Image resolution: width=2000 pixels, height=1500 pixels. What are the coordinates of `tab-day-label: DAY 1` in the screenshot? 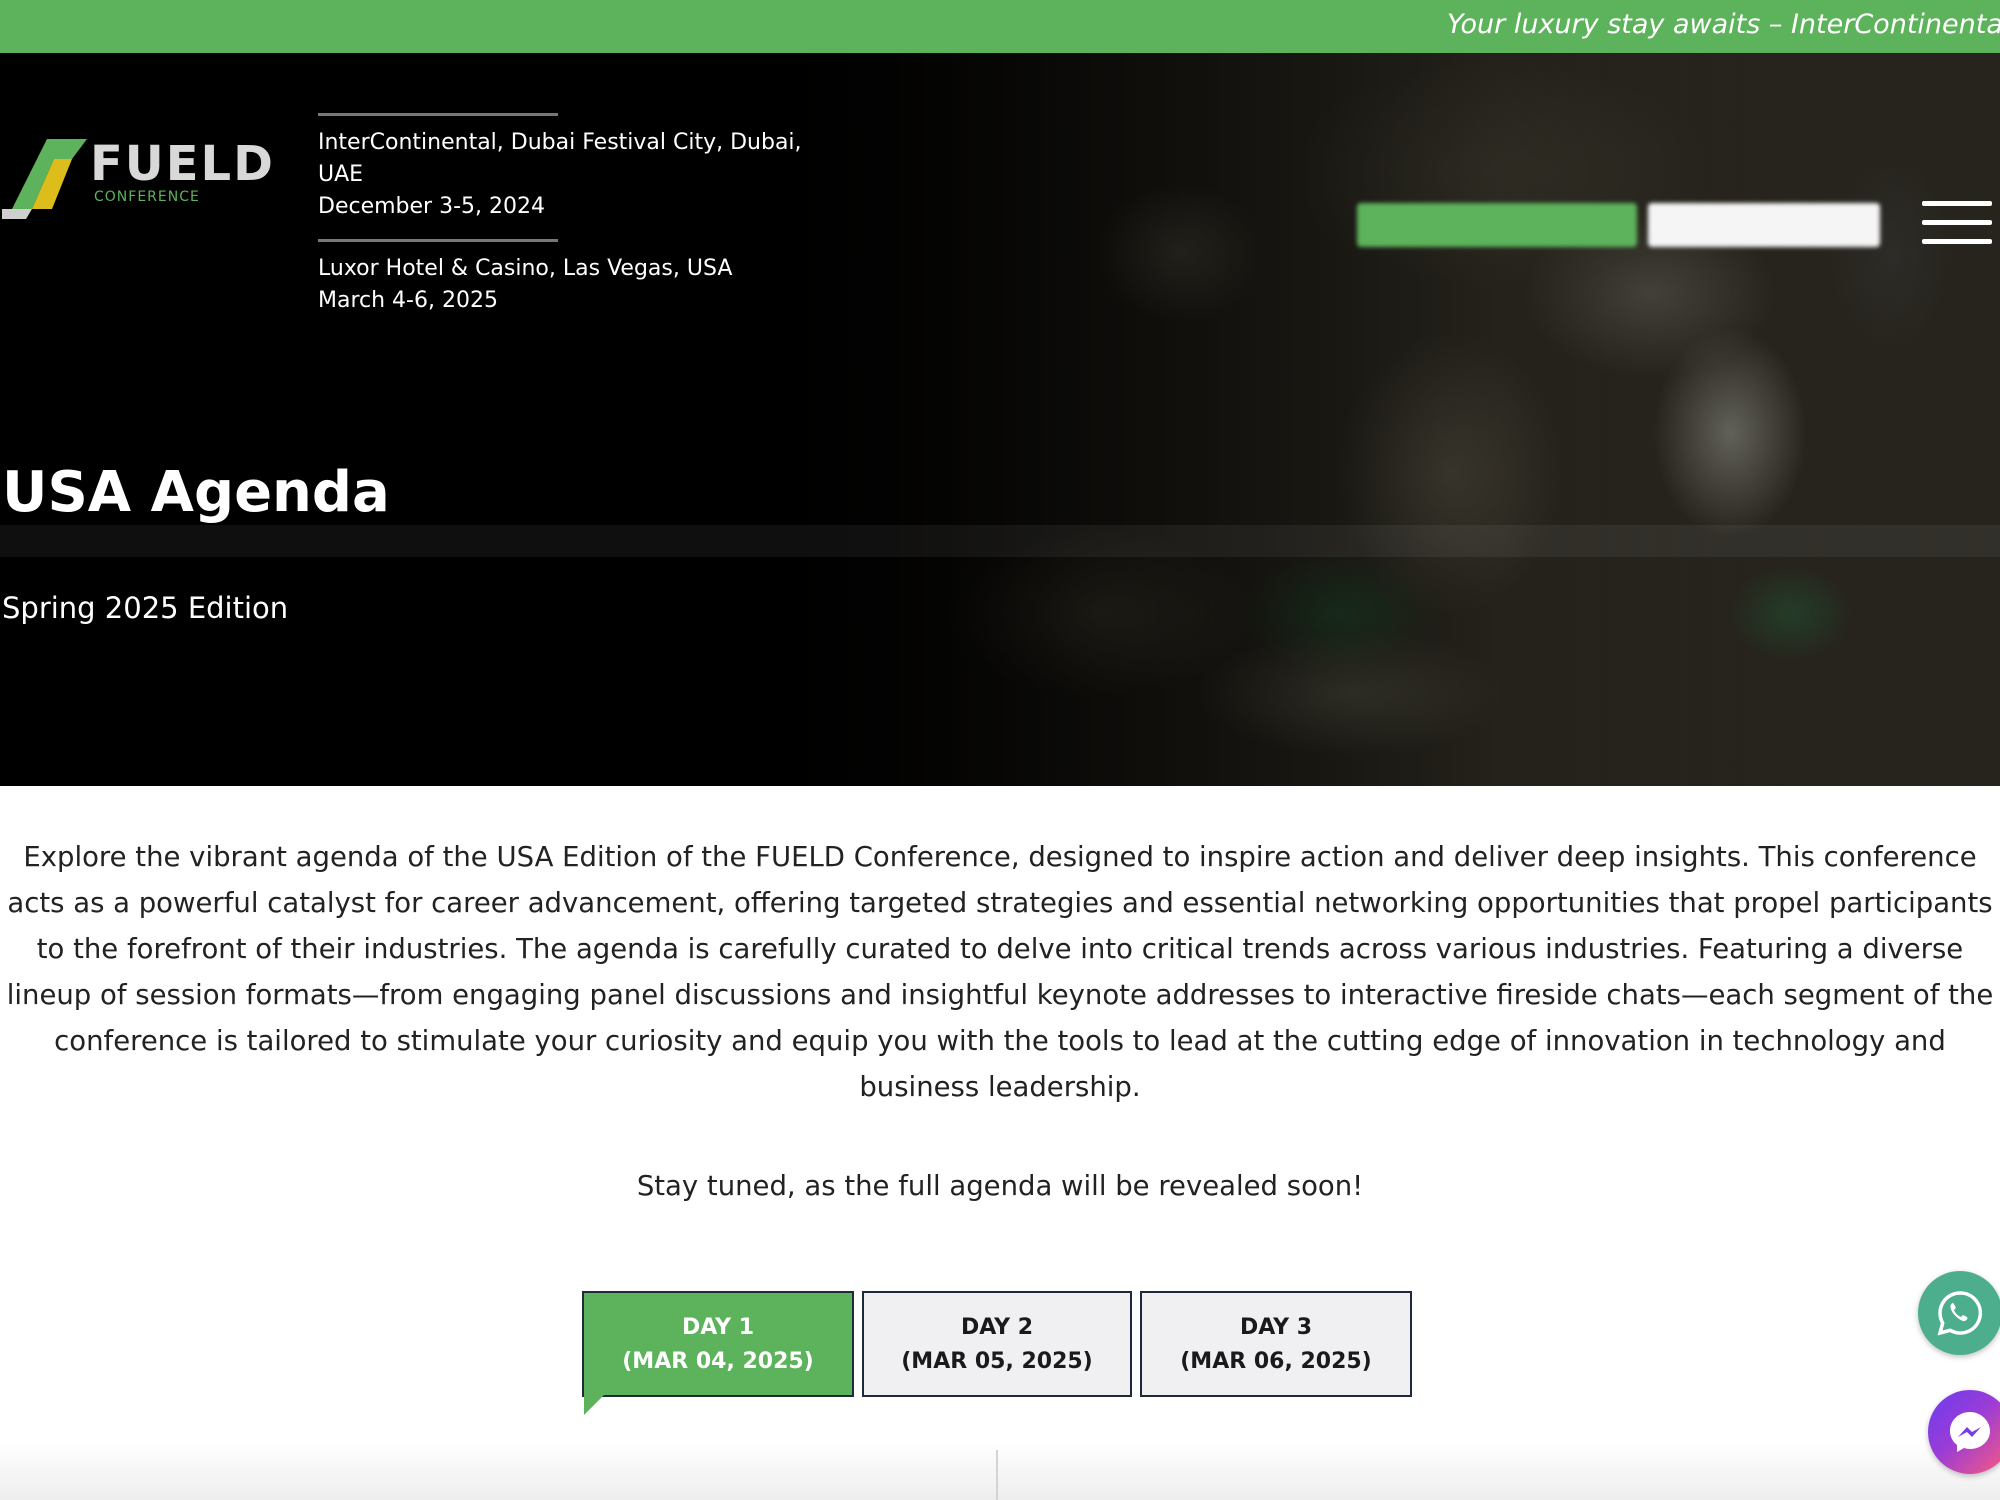 It's located at (718, 1327).